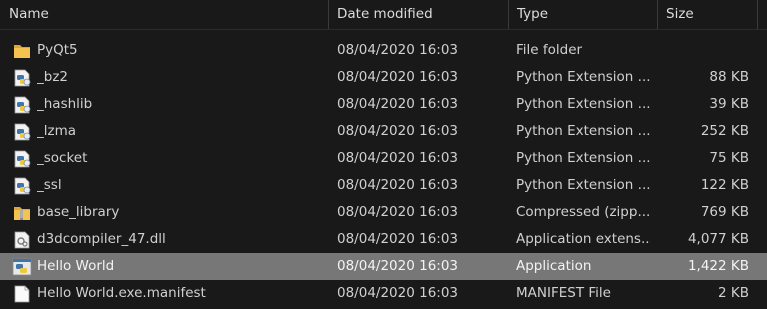  I want to click on column-header-type: Type, so click(582, 14).